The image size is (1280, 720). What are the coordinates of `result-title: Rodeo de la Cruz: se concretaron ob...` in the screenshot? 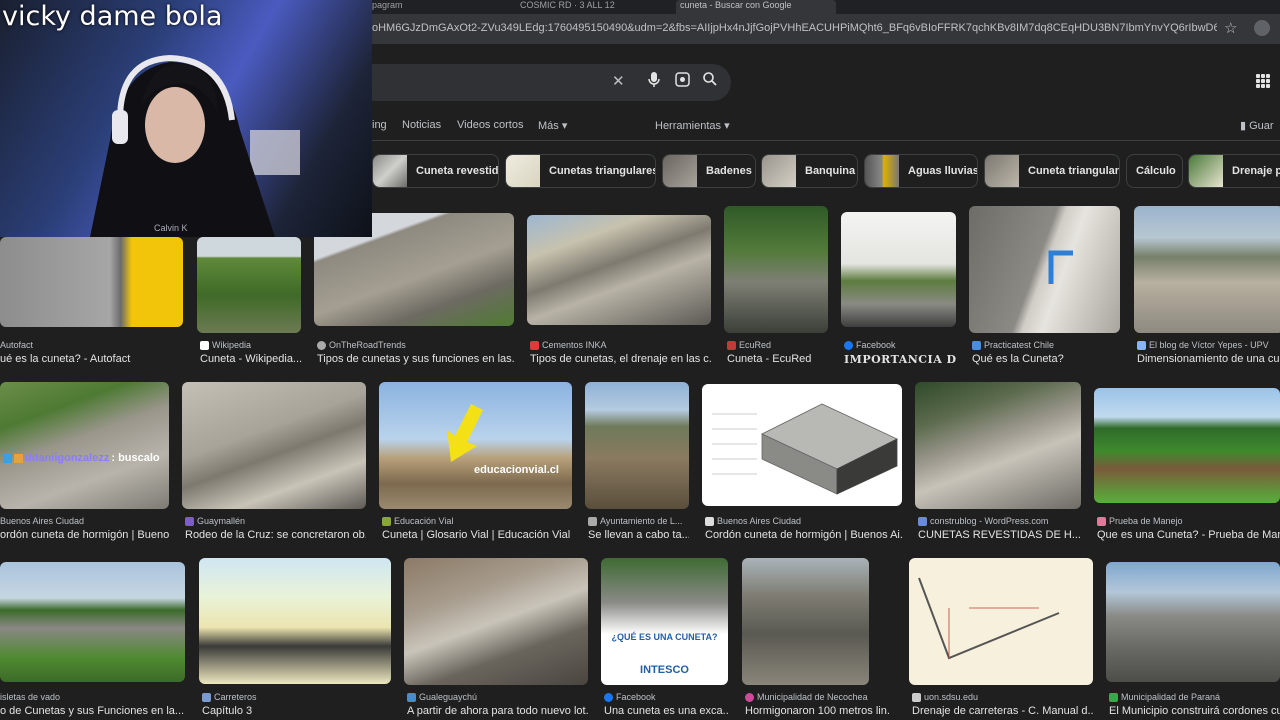 It's located at (275, 535).